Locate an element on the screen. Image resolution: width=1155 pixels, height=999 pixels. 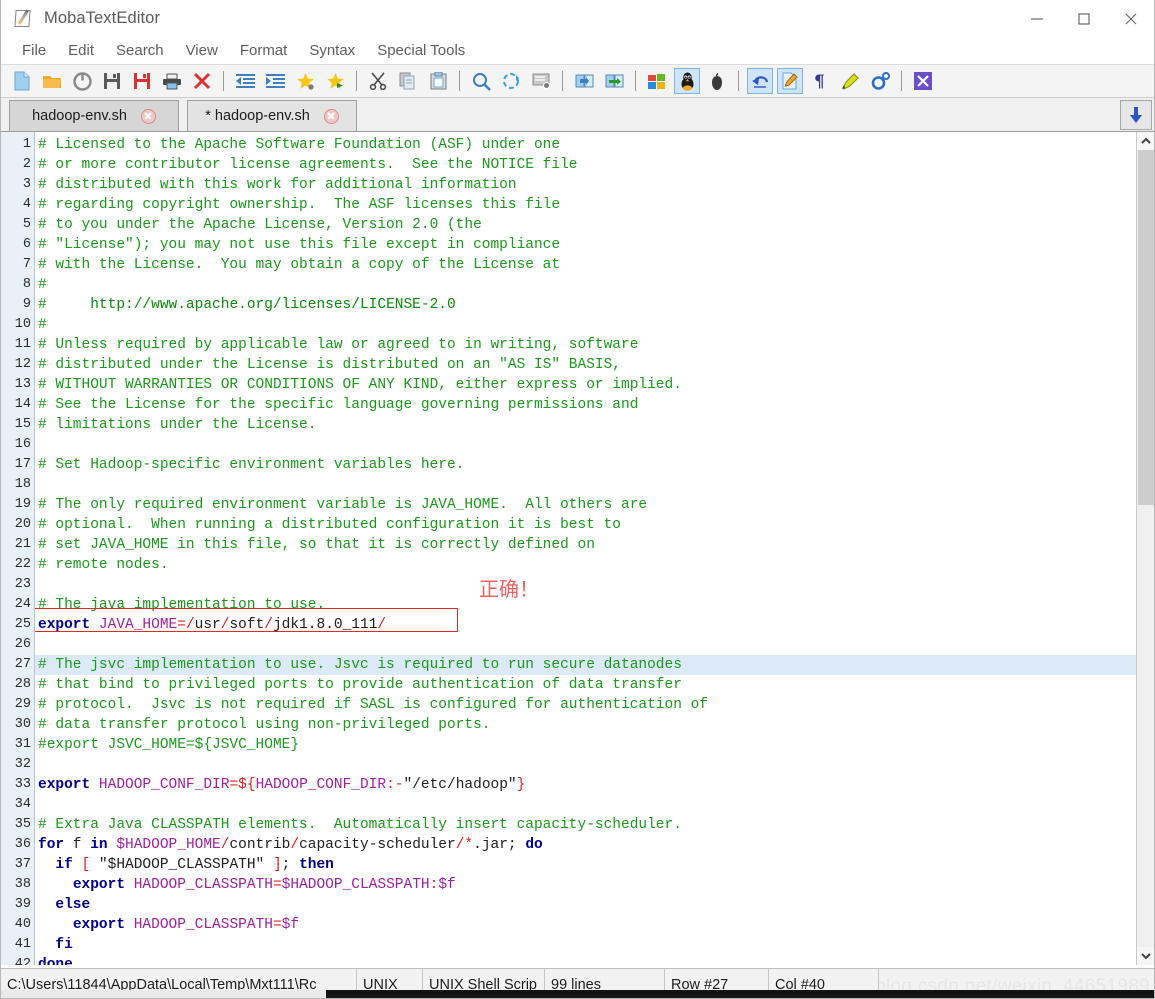
linux-format-icon is located at coordinates (687, 81).